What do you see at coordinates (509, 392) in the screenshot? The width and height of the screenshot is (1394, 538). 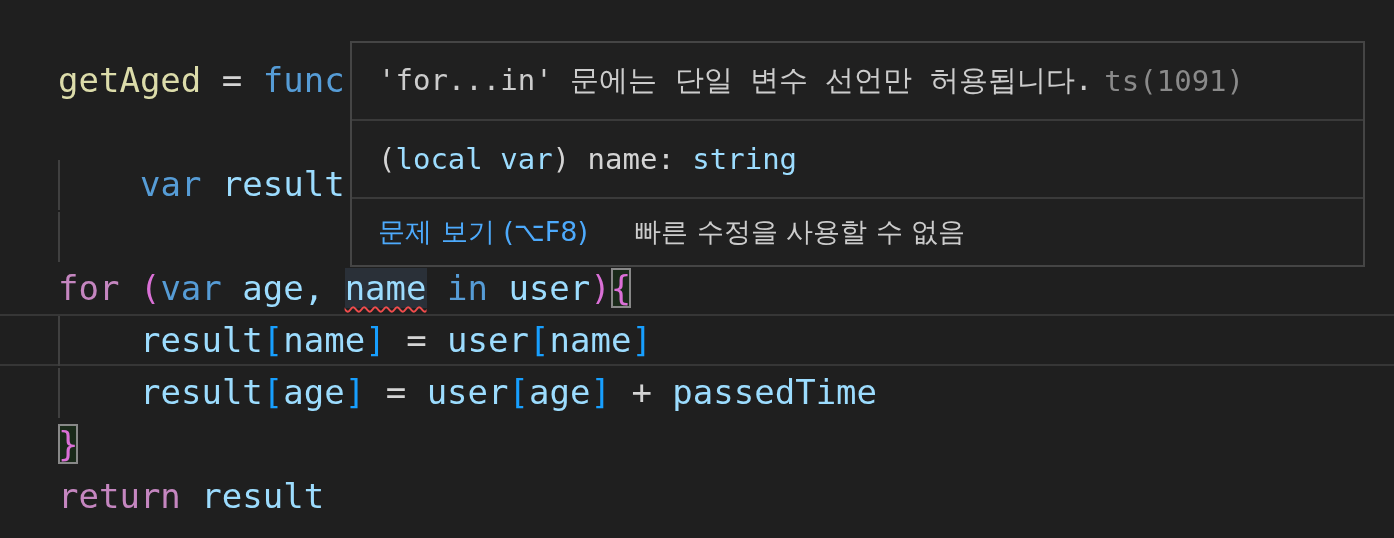 I see `code-line: result[age] = user[age] + passedTime` at bounding box center [509, 392].